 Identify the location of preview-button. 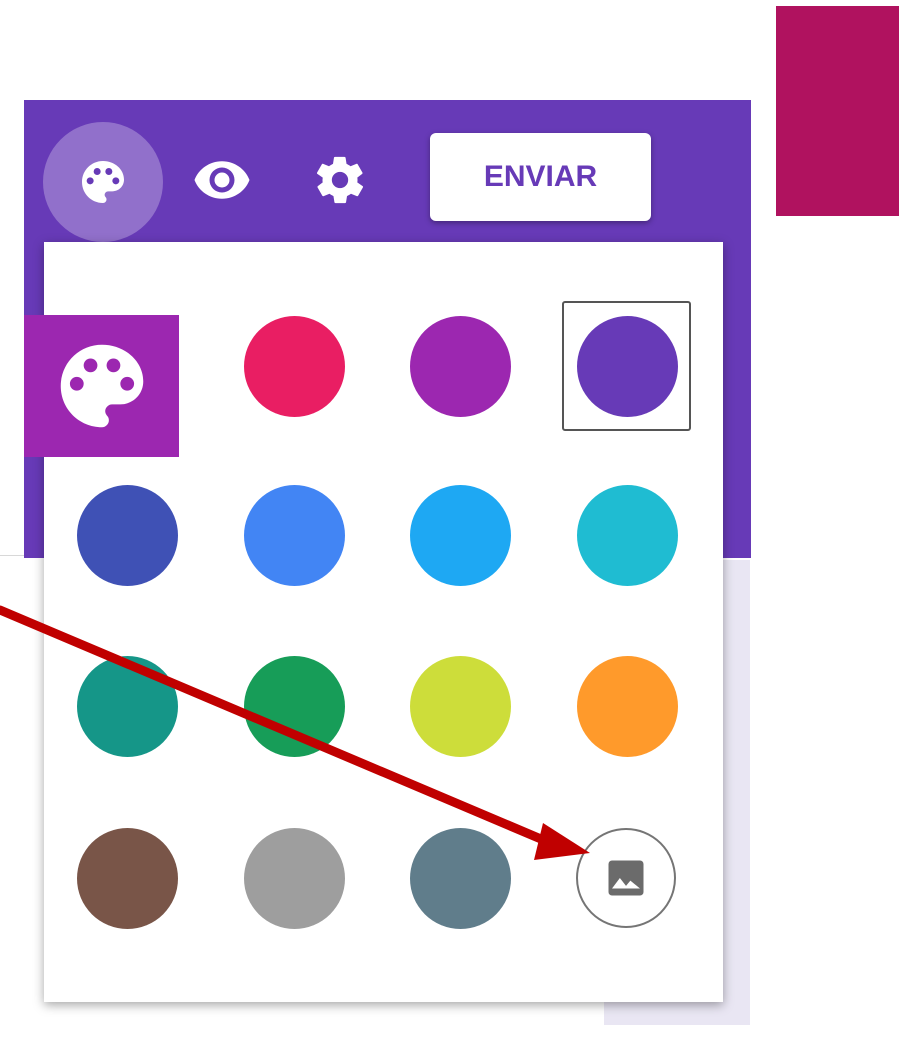
(222, 180).